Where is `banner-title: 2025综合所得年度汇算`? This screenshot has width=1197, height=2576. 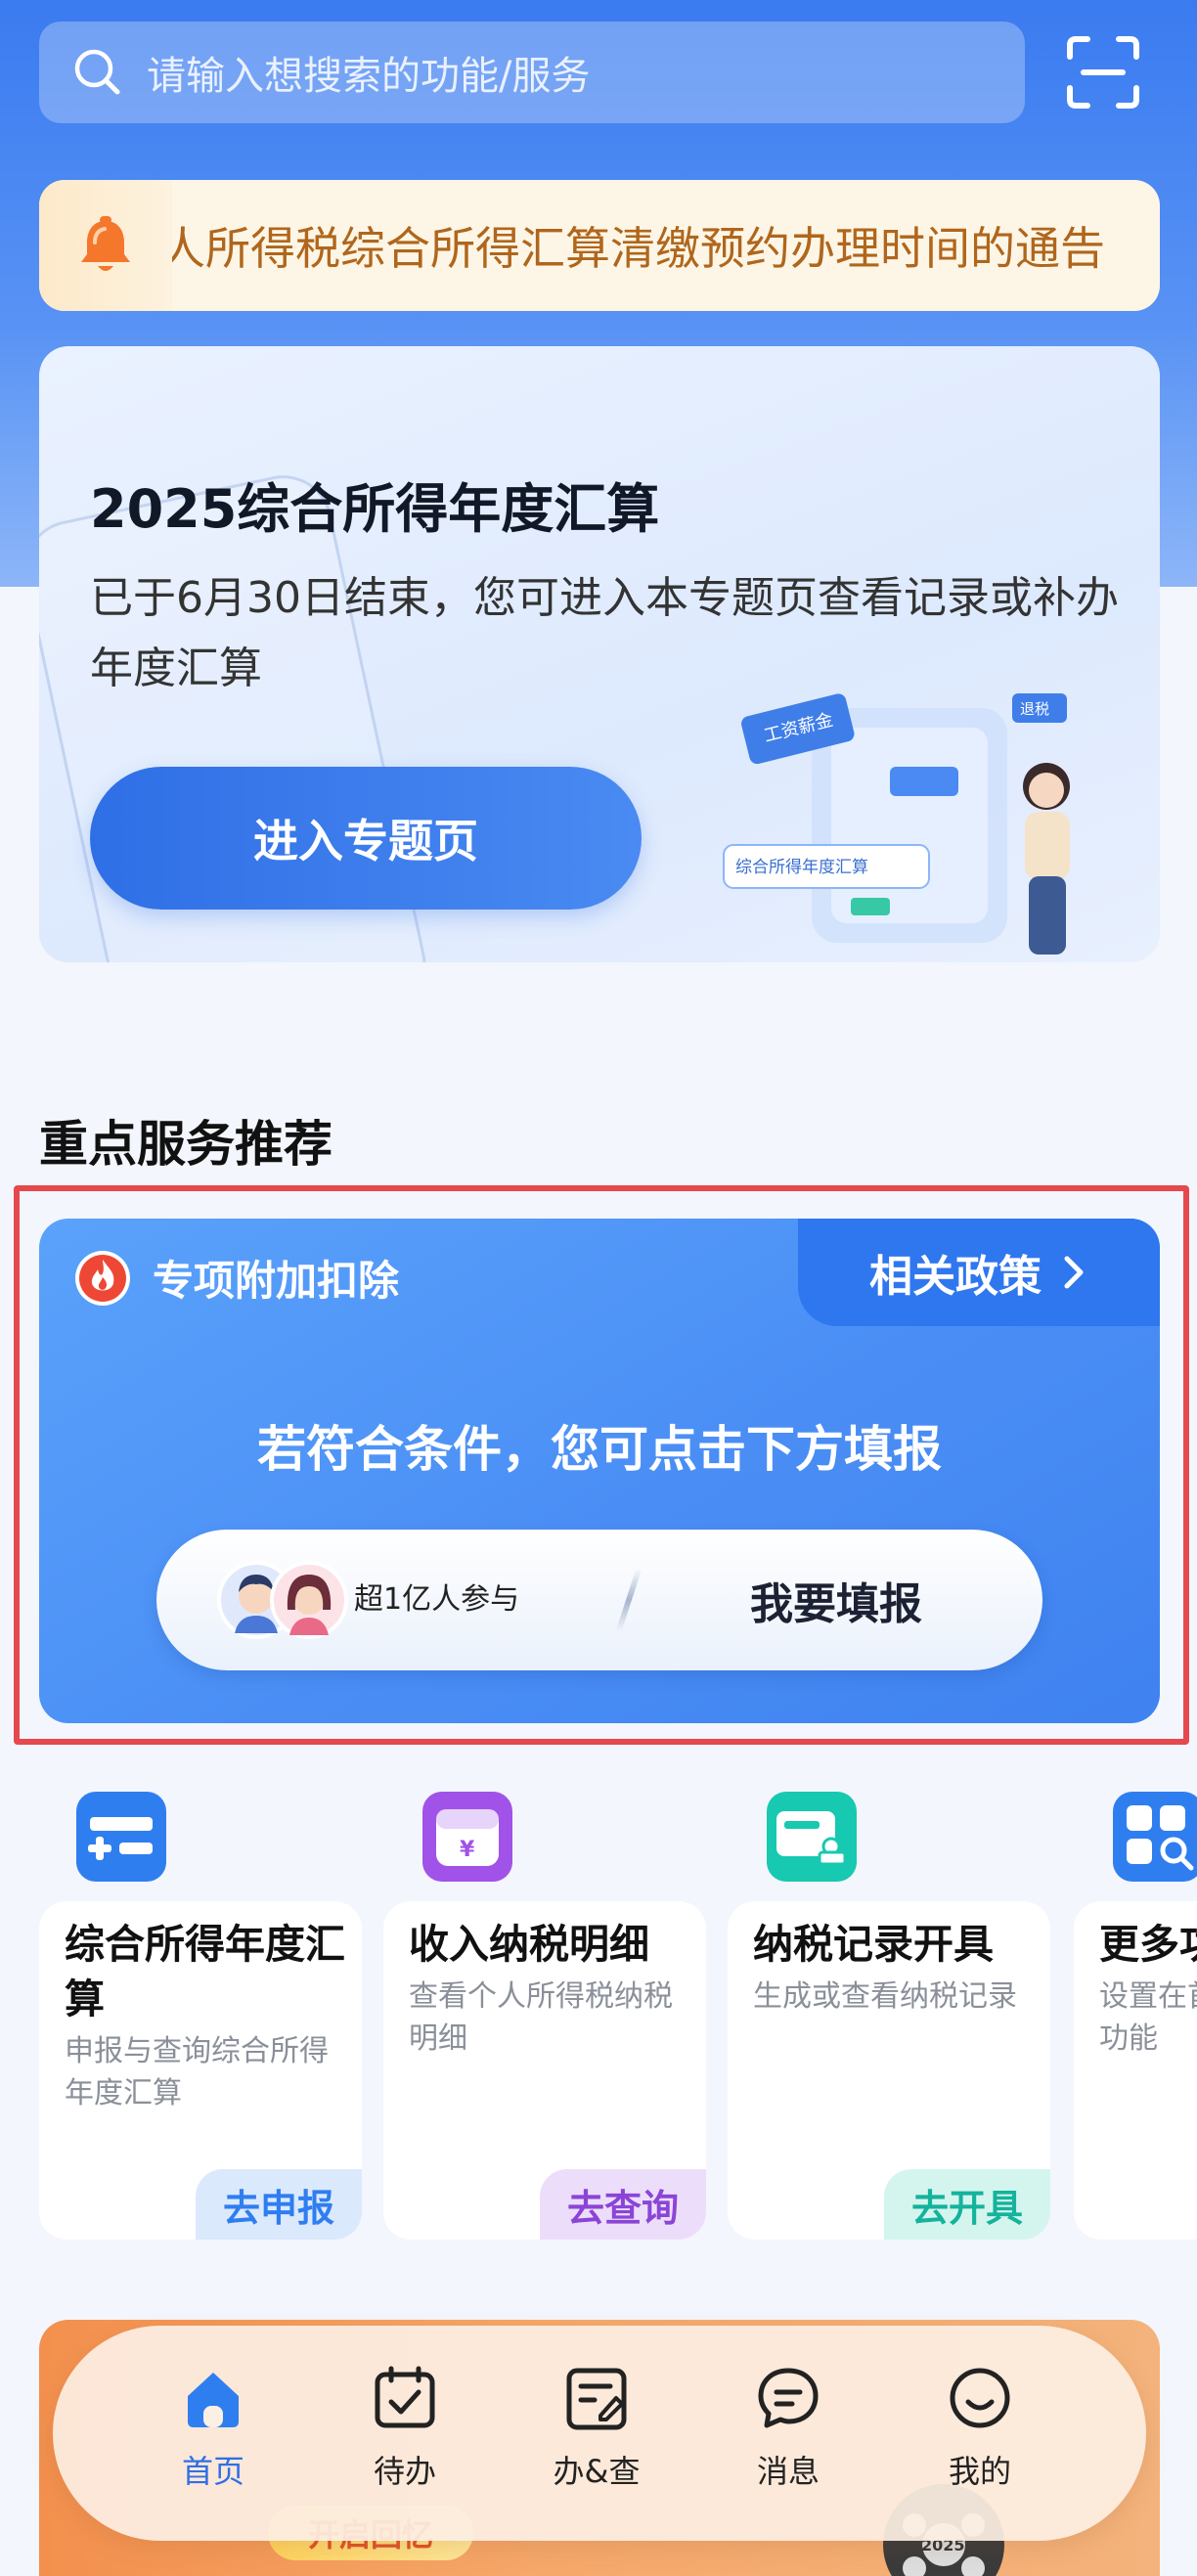 banner-title: 2025综合所得年度汇算 is located at coordinates (375, 509).